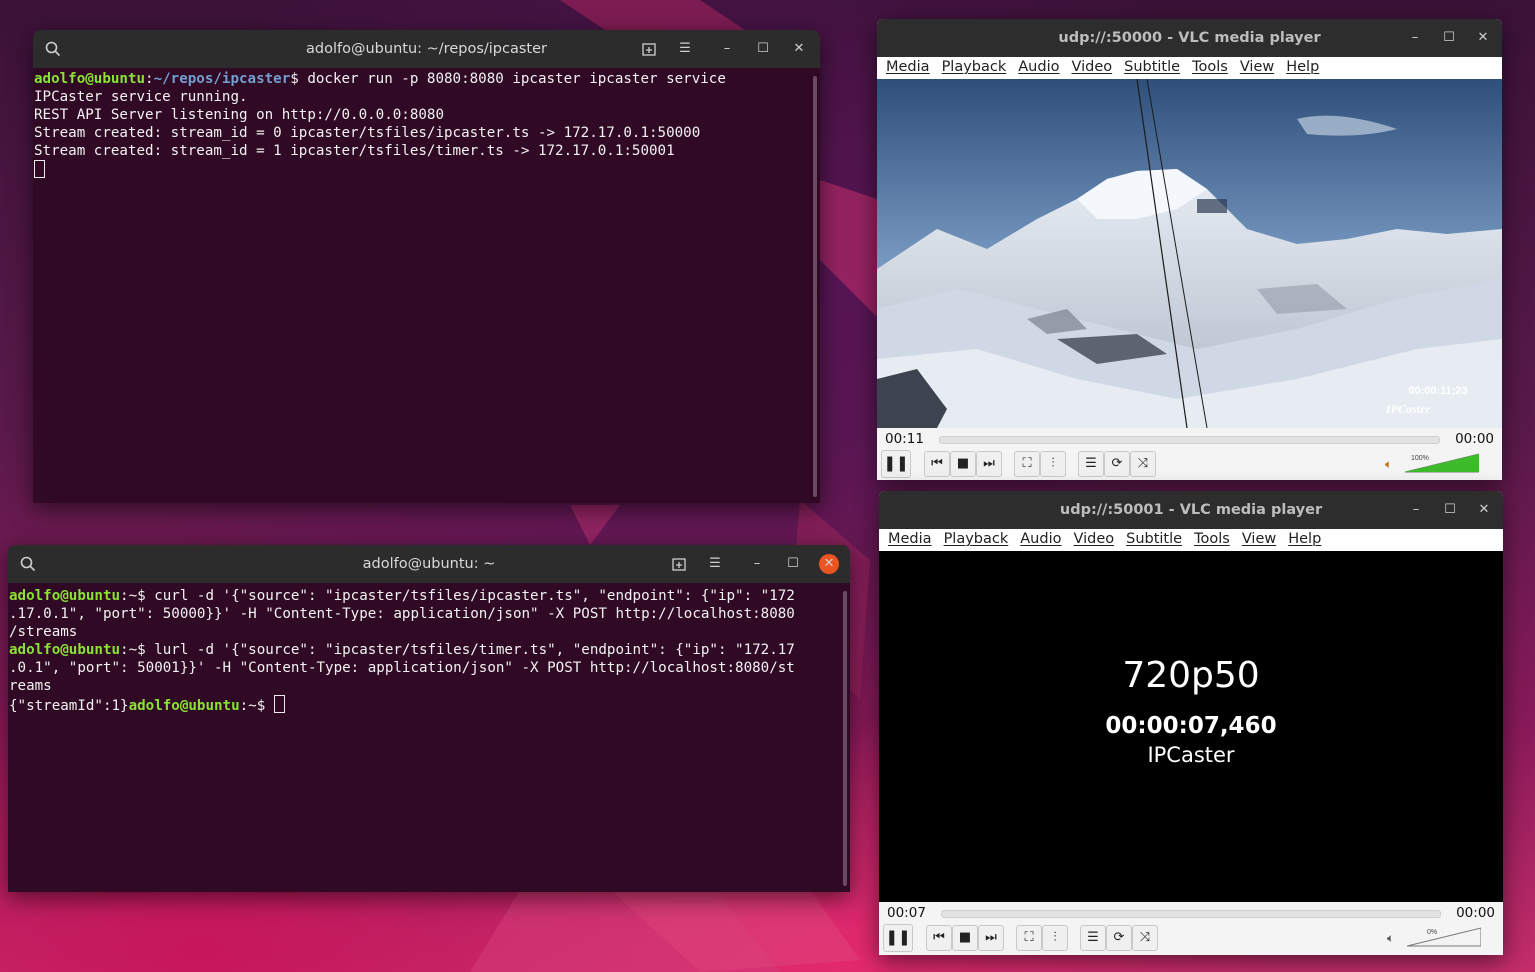 The height and width of the screenshot is (972, 1535). I want to click on seek-row: 00:11 00:00, so click(1189, 439).